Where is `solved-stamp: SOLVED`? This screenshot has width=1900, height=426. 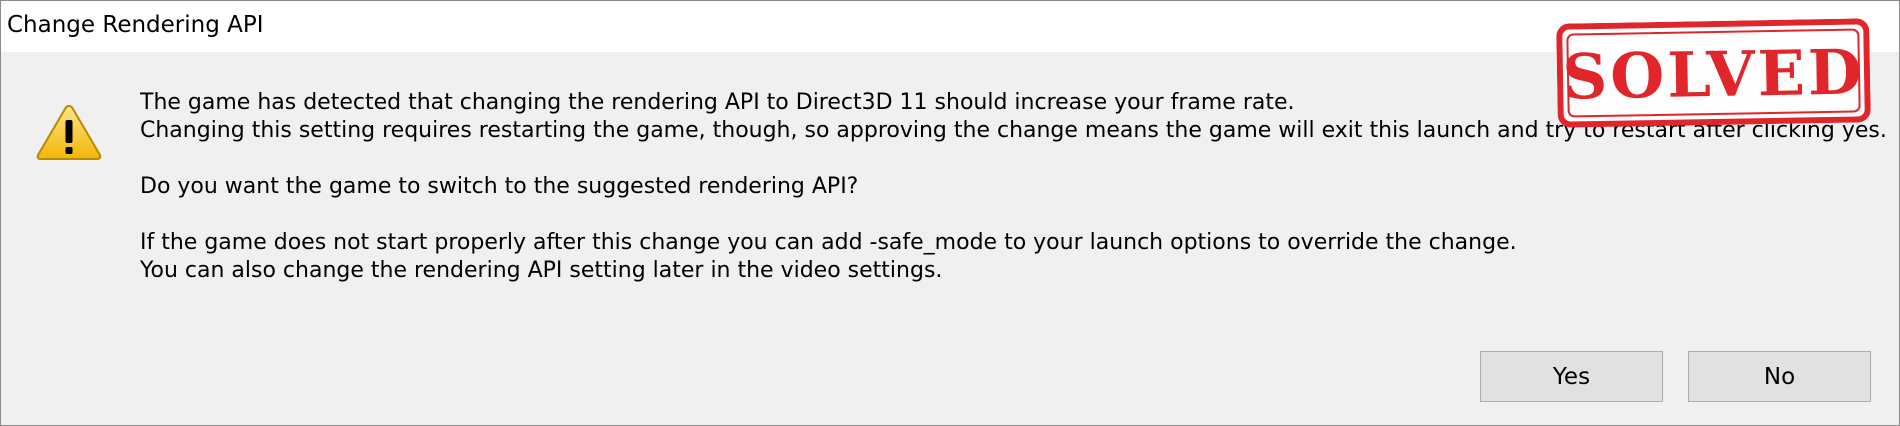 solved-stamp: SOLVED is located at coordinates (1713, 73).